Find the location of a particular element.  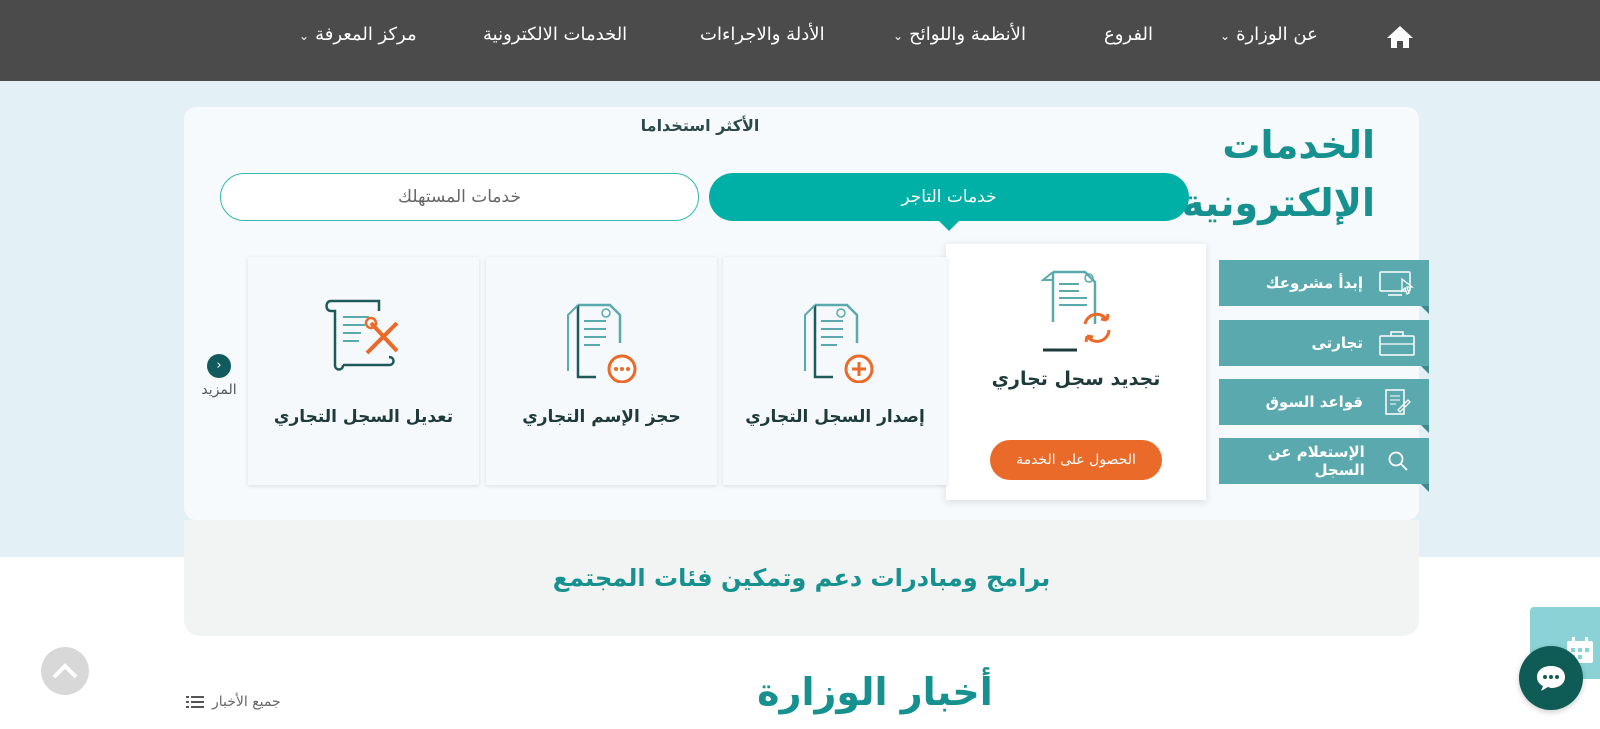

renew-document-icon is located at coordinates (1076, 311).